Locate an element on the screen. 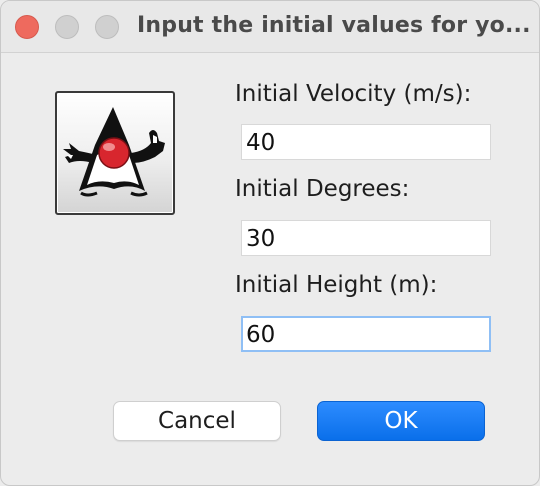  velocity-label: Initial Velocity (m/s): is located at coordinates (353, 94).